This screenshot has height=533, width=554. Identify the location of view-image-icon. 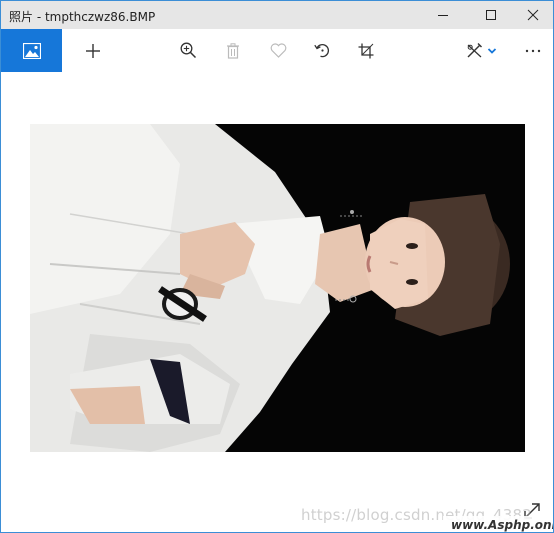
(31, 50).